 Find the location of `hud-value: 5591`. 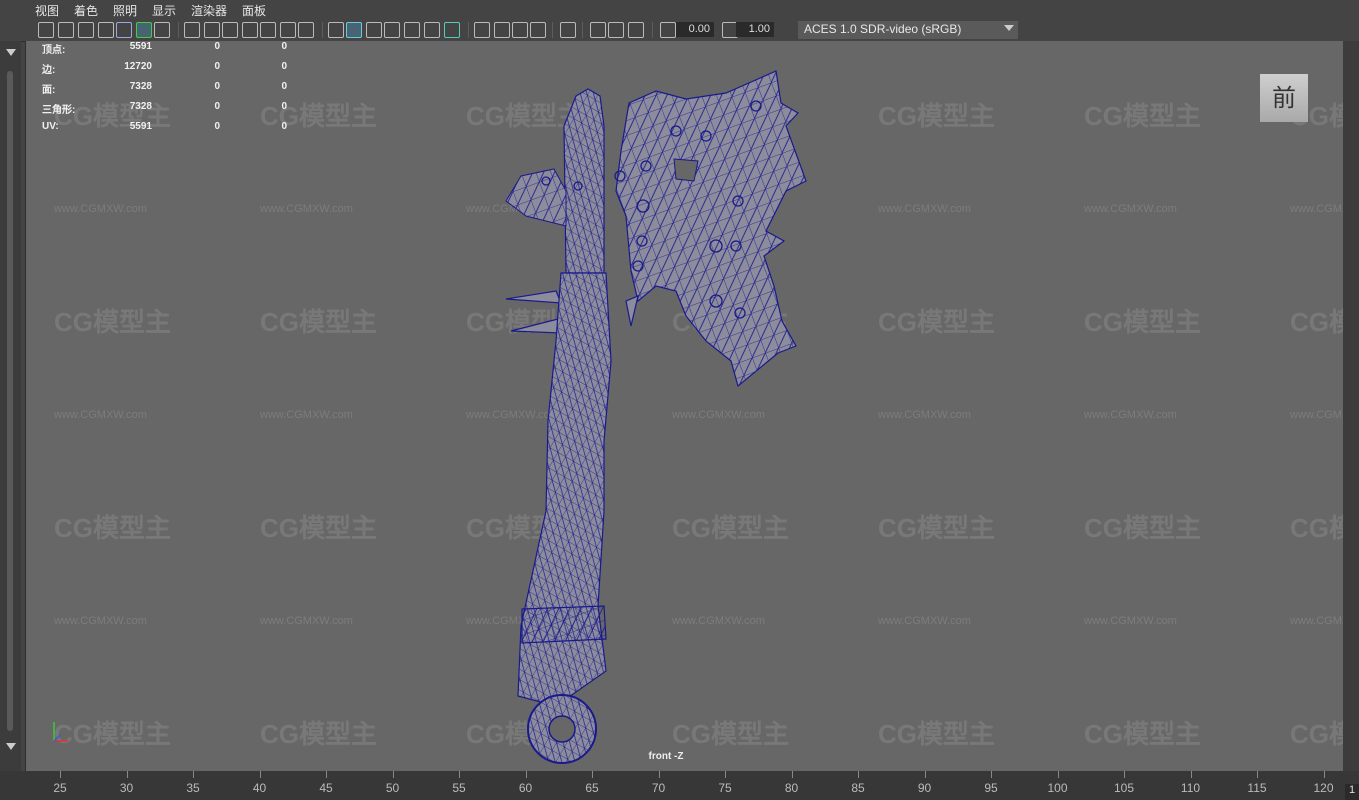

hud-value: 5591 is located at coordinates (140, 126).